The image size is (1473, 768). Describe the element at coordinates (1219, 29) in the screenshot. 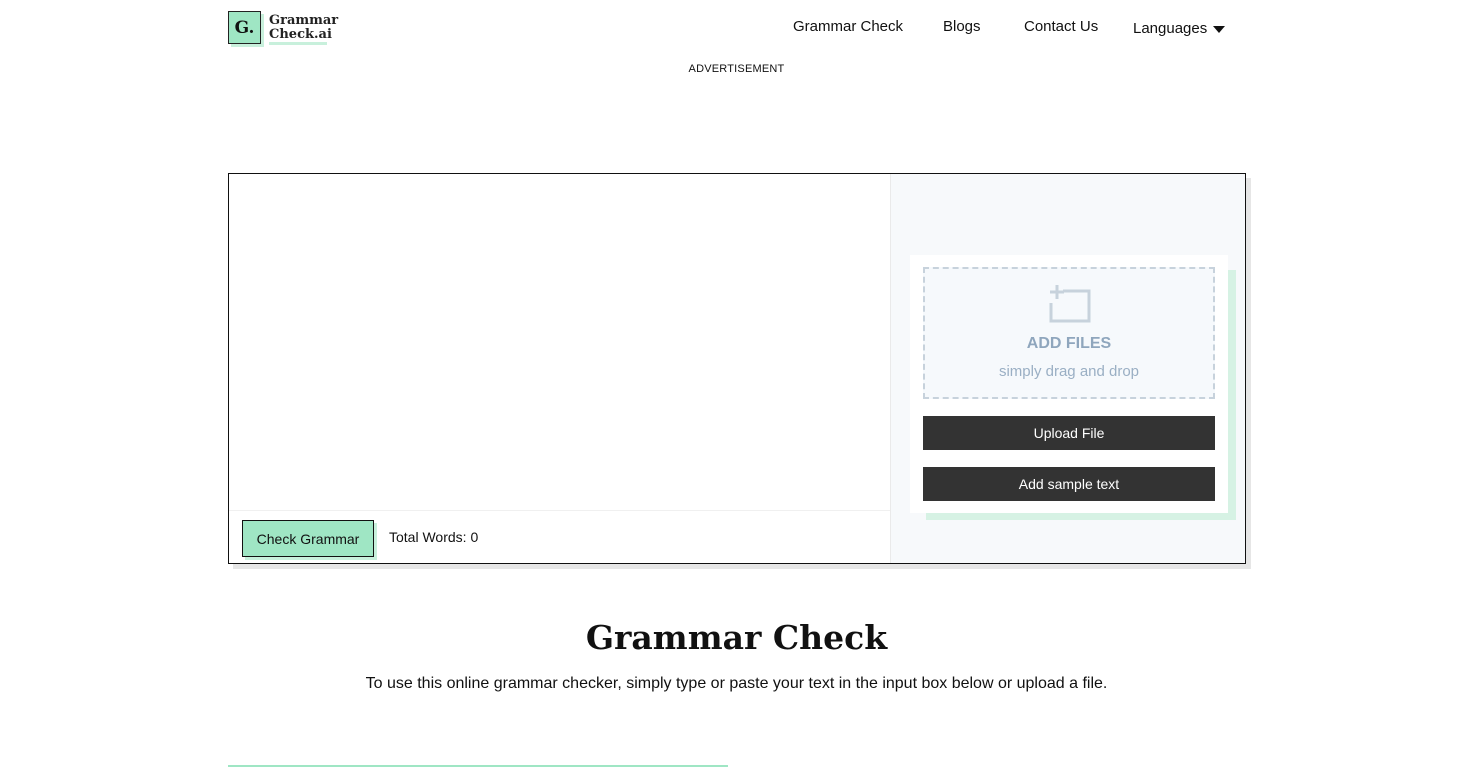

I see `caret-down-icon` at that location.